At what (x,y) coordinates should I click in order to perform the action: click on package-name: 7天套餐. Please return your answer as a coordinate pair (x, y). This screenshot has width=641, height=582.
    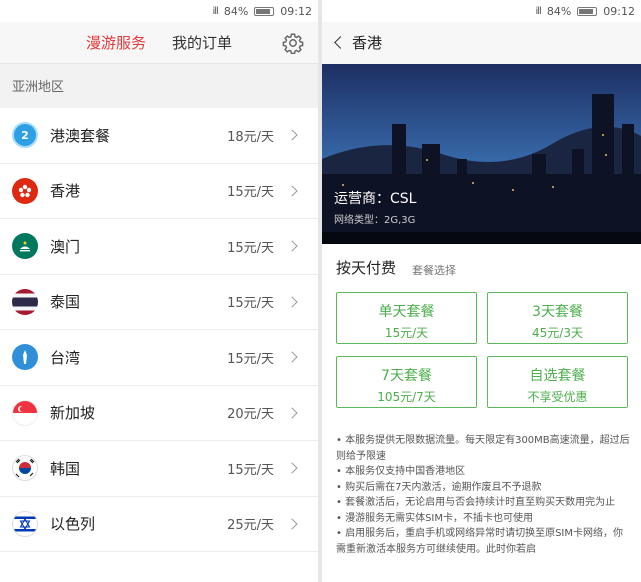
    Looking at the image, I should click on (406, 376).